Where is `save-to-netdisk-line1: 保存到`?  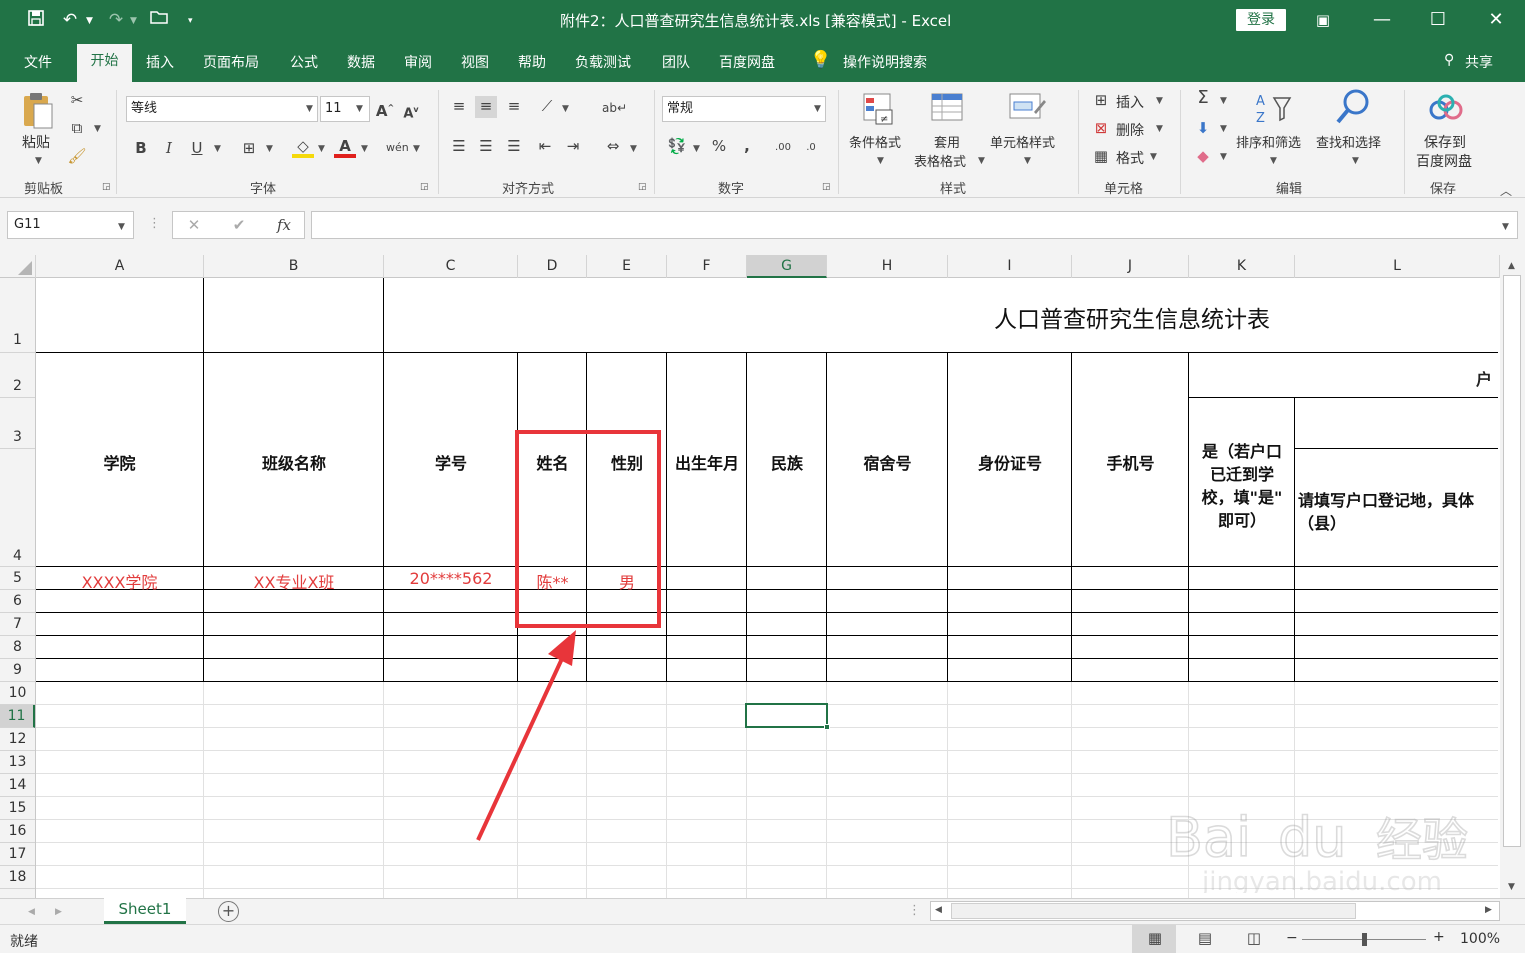 save-to-netdisk-line1: 保存到 is located at coordinates (1445, 142).